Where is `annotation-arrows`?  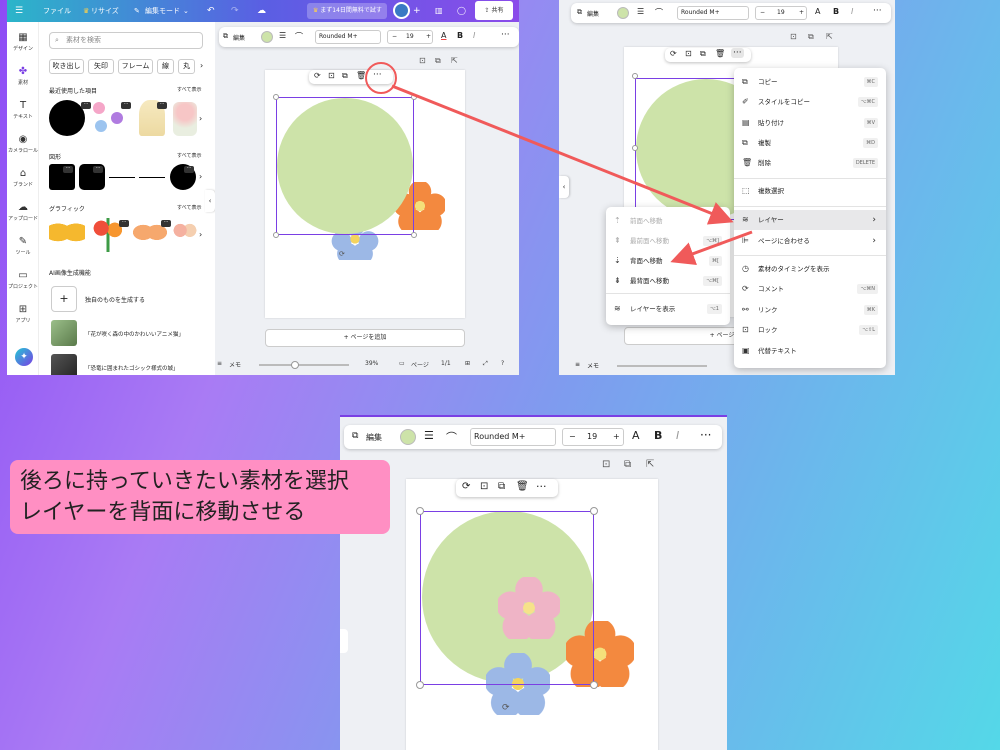
annotation-arrows is located at coordinates (572, 175).